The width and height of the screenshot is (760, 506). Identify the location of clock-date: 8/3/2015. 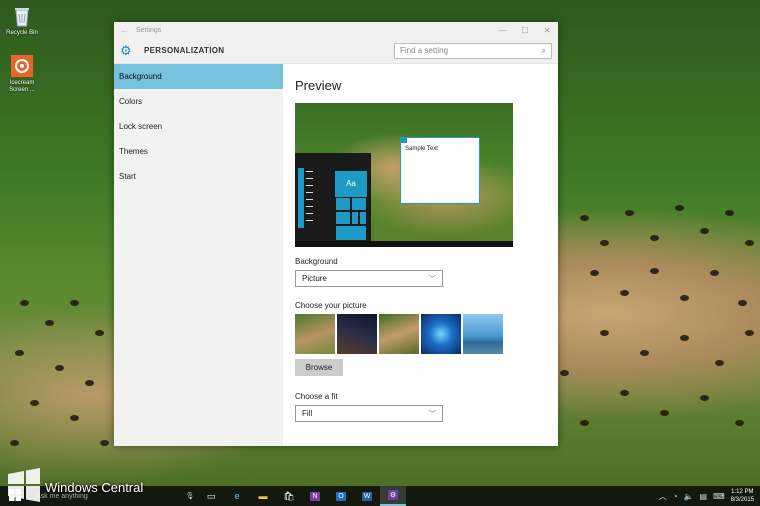
(742, 500).